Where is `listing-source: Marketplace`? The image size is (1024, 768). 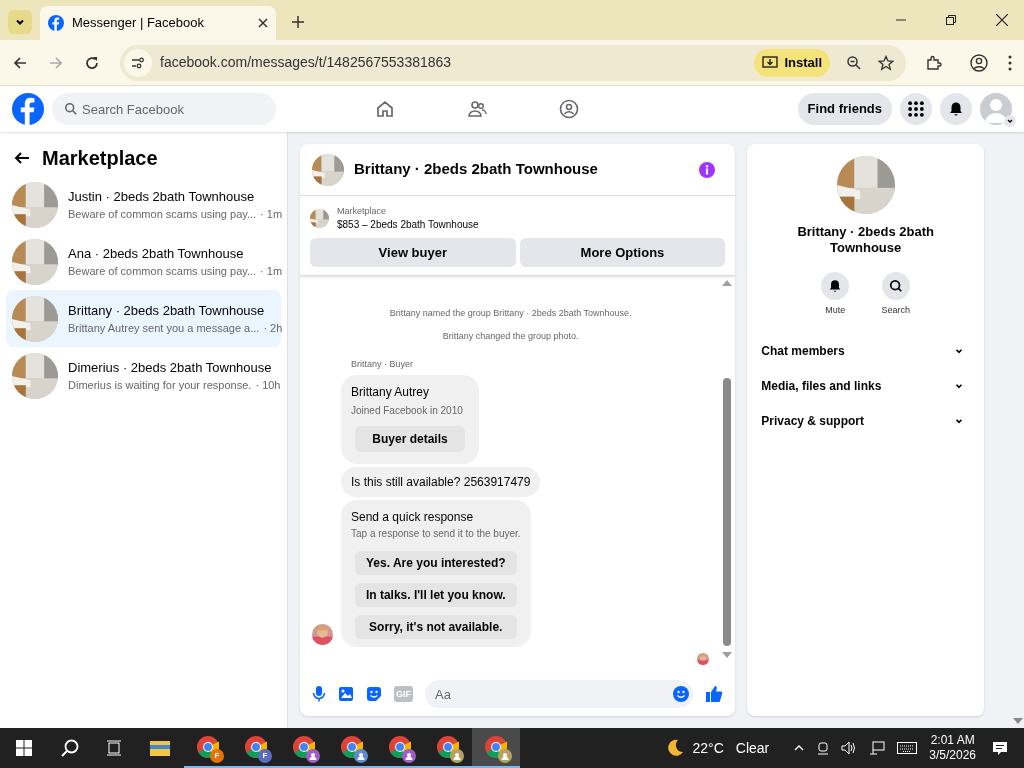
listing-source: Marketplace is located at coordinates (362, 211).